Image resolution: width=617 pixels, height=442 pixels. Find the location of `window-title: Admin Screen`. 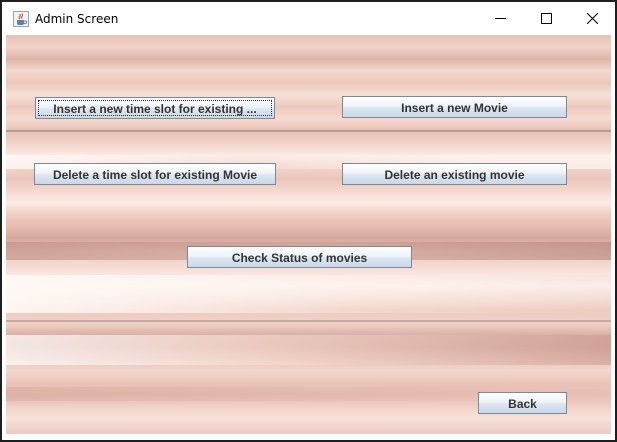

window-title: Admin Screen is located at coordinates (77, 19).